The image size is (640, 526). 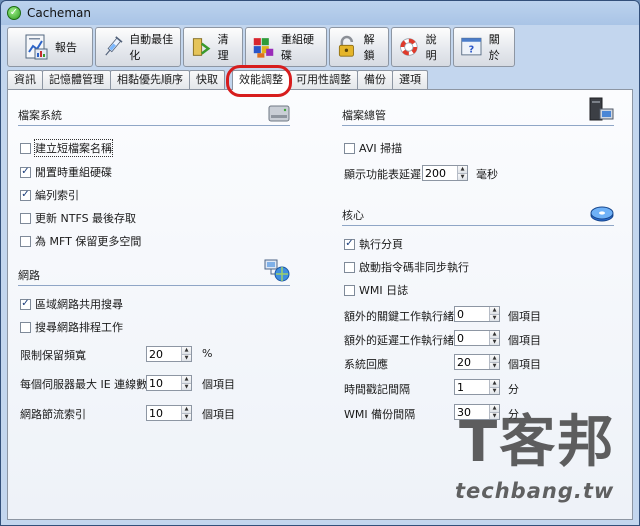 I want to click on network-throttling-row: 網路節流索引, so click(x=53, y=414).